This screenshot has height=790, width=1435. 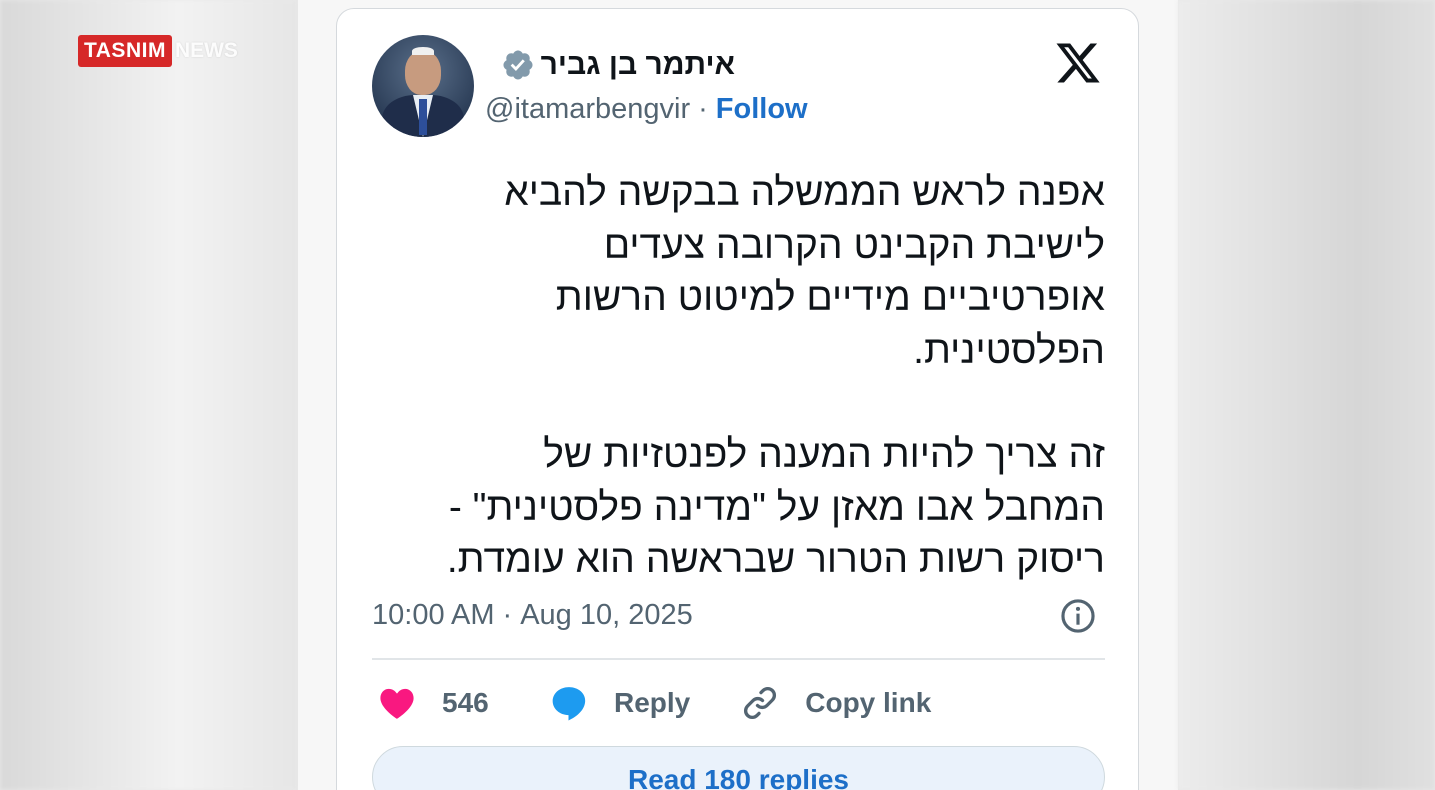 What do you see at coordinates (569, 704) in the screenshot?
I see `reply-bubble-icon` at bounding box center [569, 704].